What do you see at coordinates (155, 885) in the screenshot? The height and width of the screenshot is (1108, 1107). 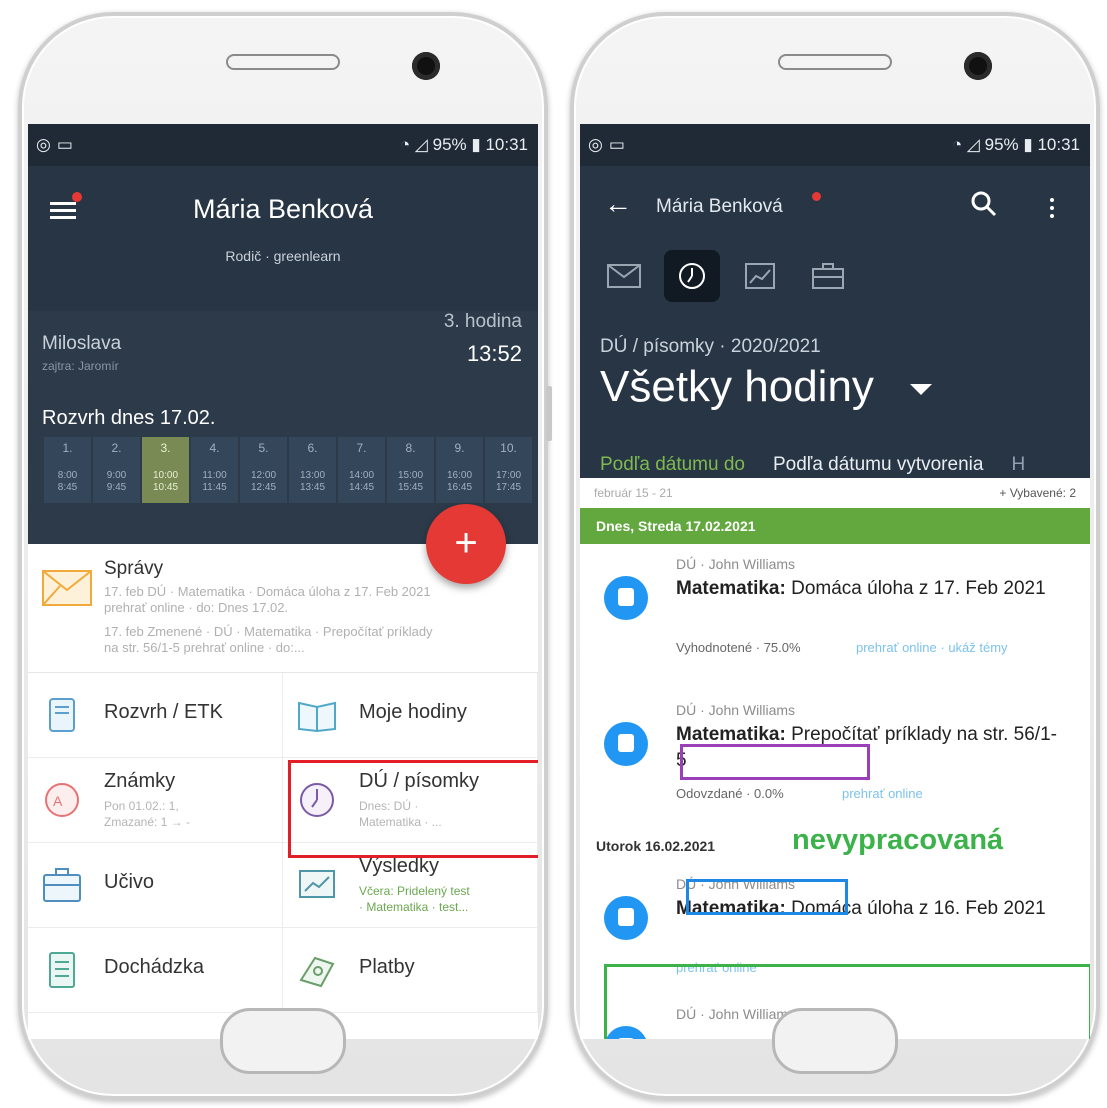 I see `tile-ucivo: Učivo` at bounding box center [155, 885].